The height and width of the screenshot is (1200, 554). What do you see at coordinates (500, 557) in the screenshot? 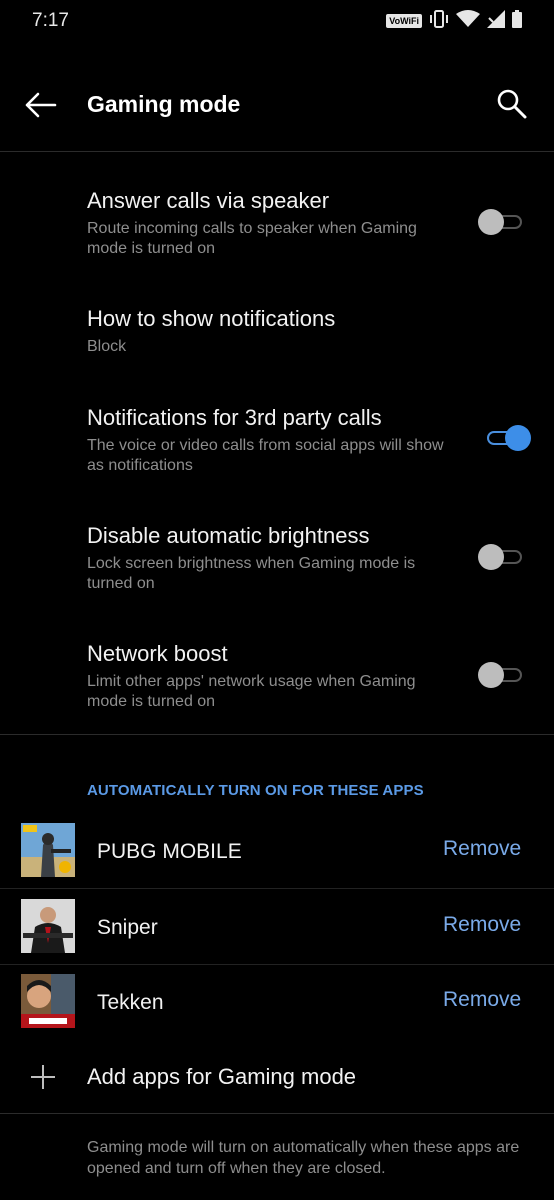
I see `auto-brightness-toggle` at bounding box center [500, 557].